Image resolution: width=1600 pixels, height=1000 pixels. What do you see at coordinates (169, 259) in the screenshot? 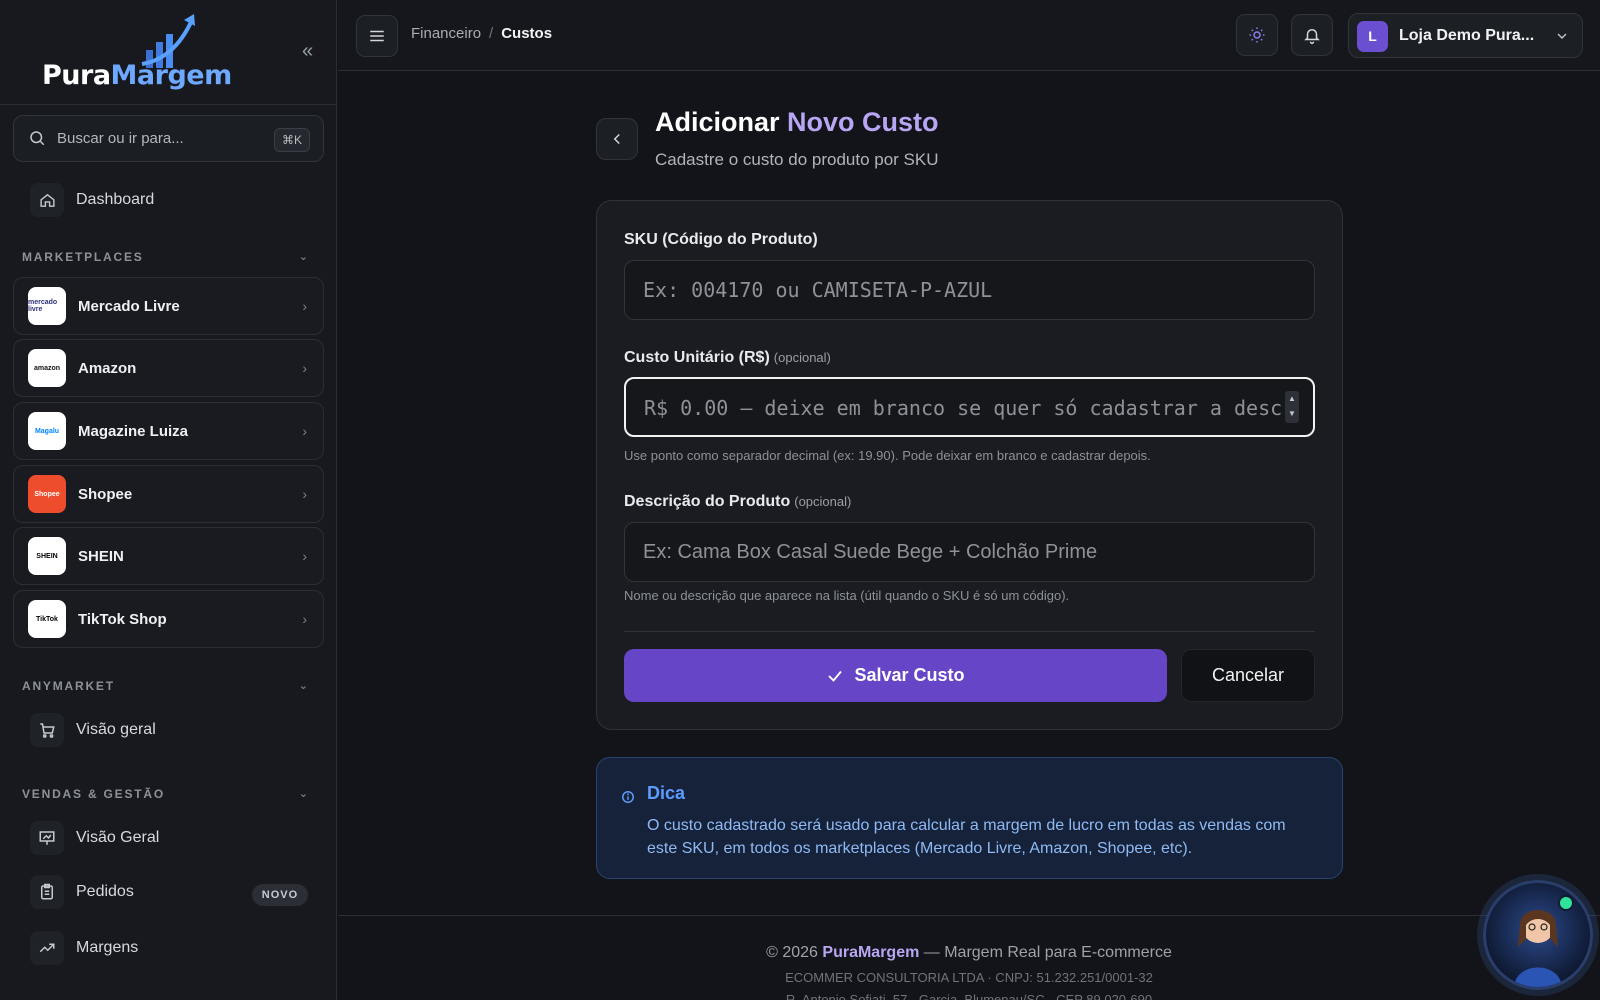
I see `section-marketplaces: MARKETPLACES ⌄` at bounding box center [169, 259].